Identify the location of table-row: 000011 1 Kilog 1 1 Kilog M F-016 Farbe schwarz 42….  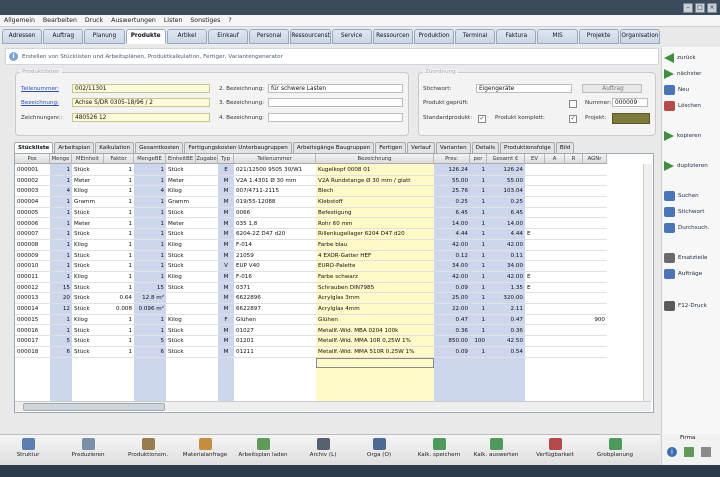
(333, 277).